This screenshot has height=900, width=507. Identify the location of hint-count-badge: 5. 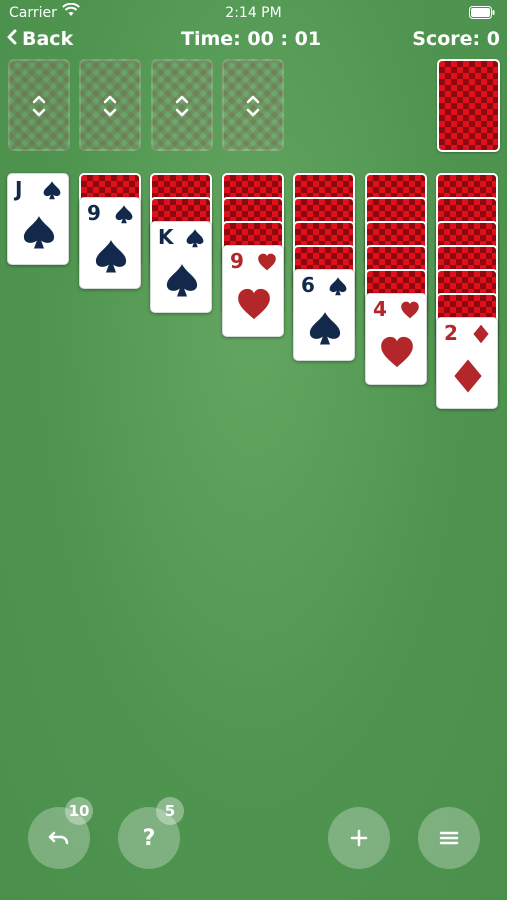
(170, 811).